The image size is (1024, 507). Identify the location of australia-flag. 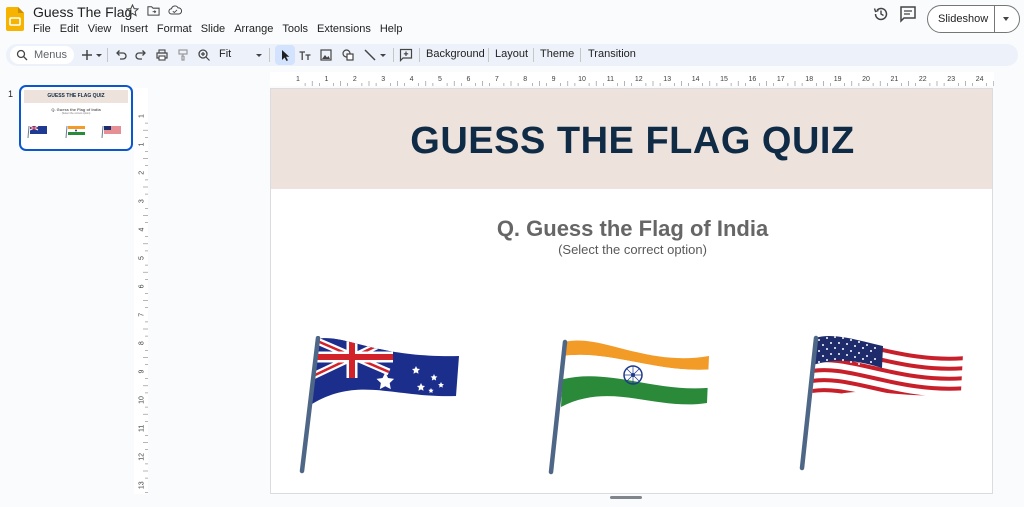
(381, 405).